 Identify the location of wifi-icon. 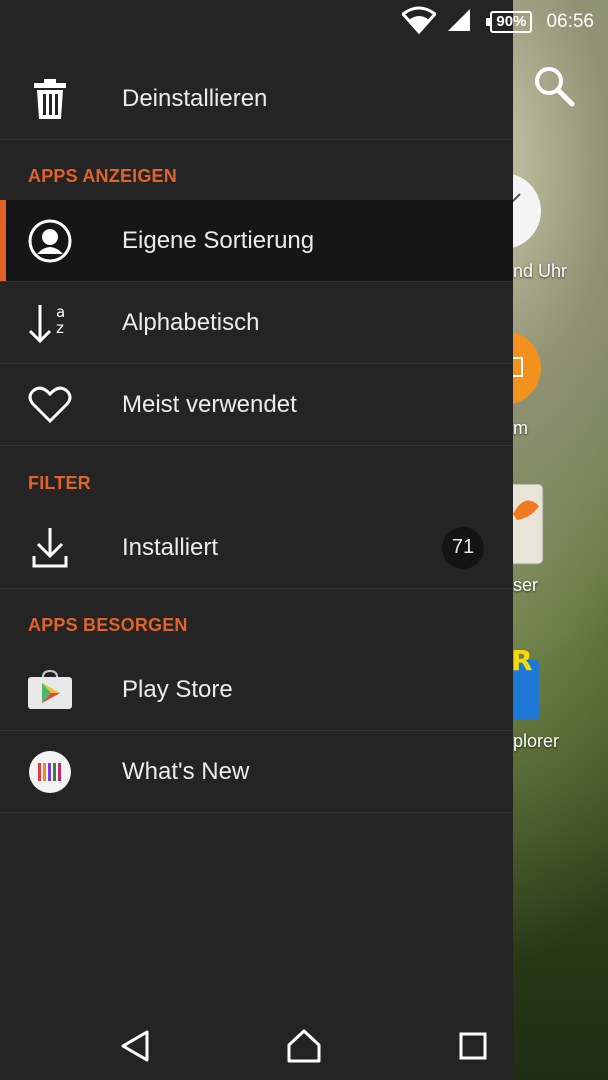
(419, 22).